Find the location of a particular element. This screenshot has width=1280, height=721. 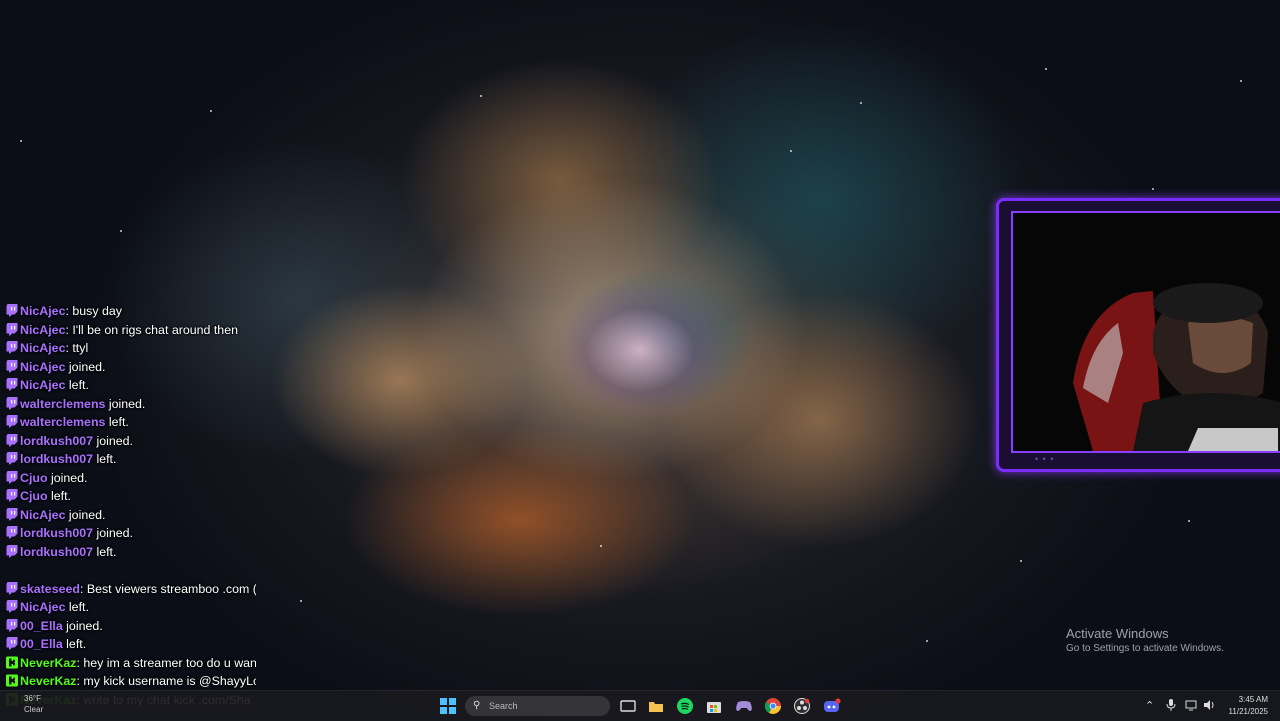

system-clock: 3:45 AM 11/21/2025 is located at coordinates (1248, 706).